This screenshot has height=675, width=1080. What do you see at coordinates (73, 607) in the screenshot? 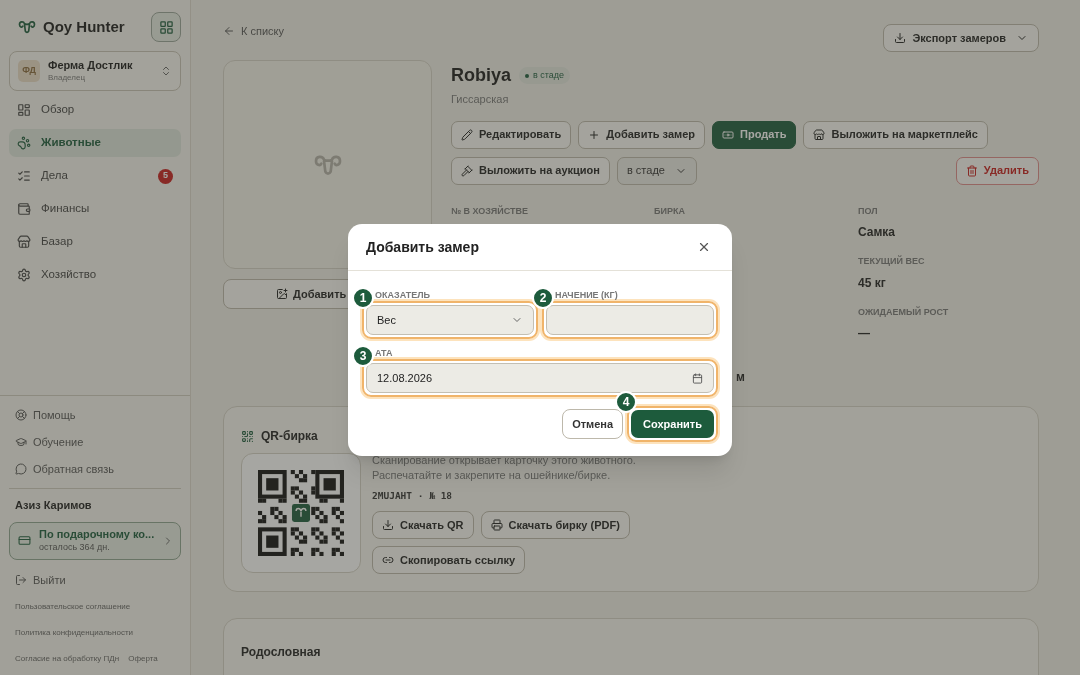
I see `legal-link: Пользовательское соглашение` at bounding box center [73, 607].